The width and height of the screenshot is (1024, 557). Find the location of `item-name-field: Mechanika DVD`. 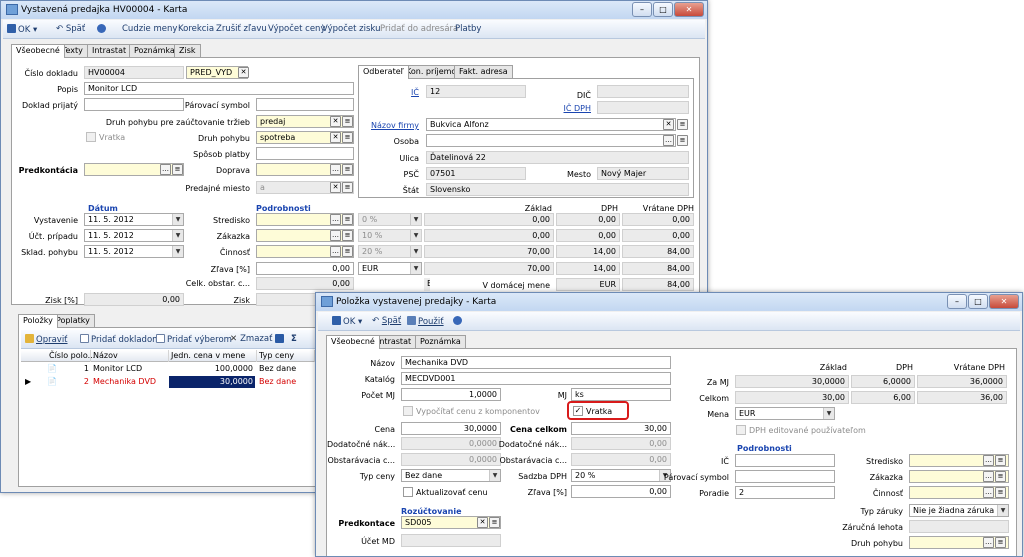

item-name-field: Mechanika DVD is located at coordinates (536, 362).